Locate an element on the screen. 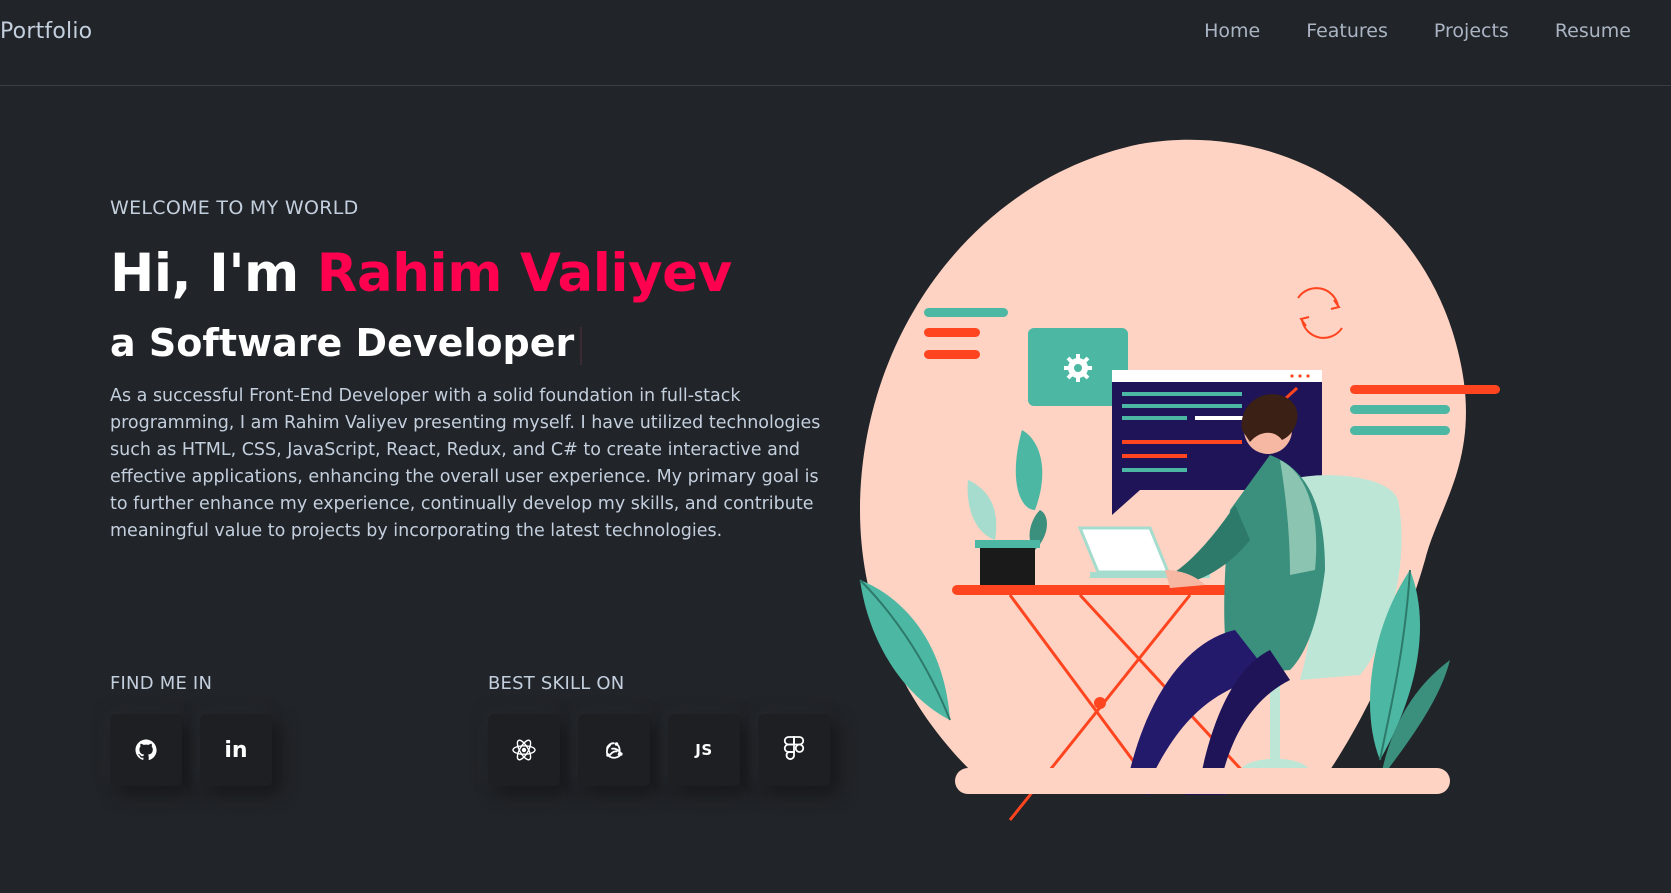 Image resolution: width=1671 pixels, height=893 pixels. role-text: a Software Developer is located at coordinates (342, 343).